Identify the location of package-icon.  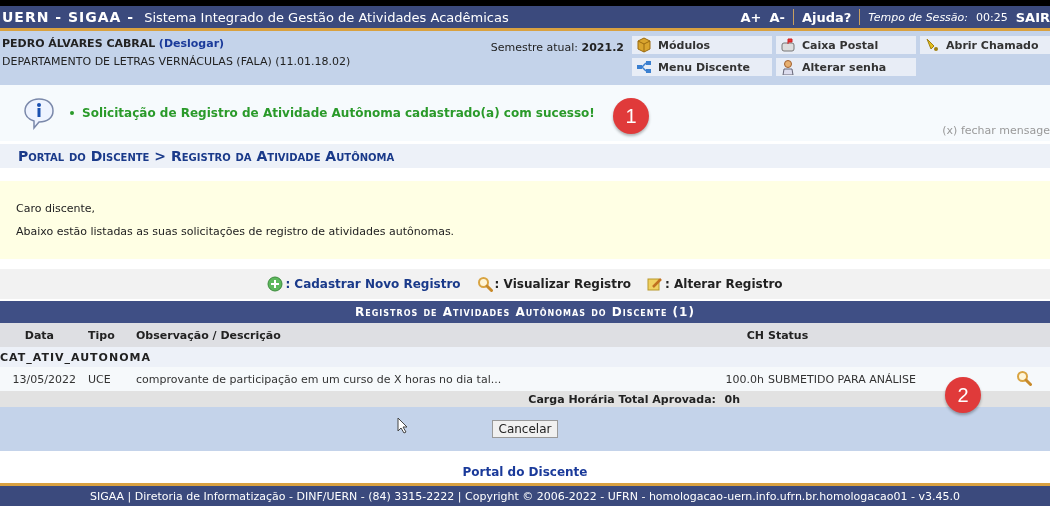
(644, 45).